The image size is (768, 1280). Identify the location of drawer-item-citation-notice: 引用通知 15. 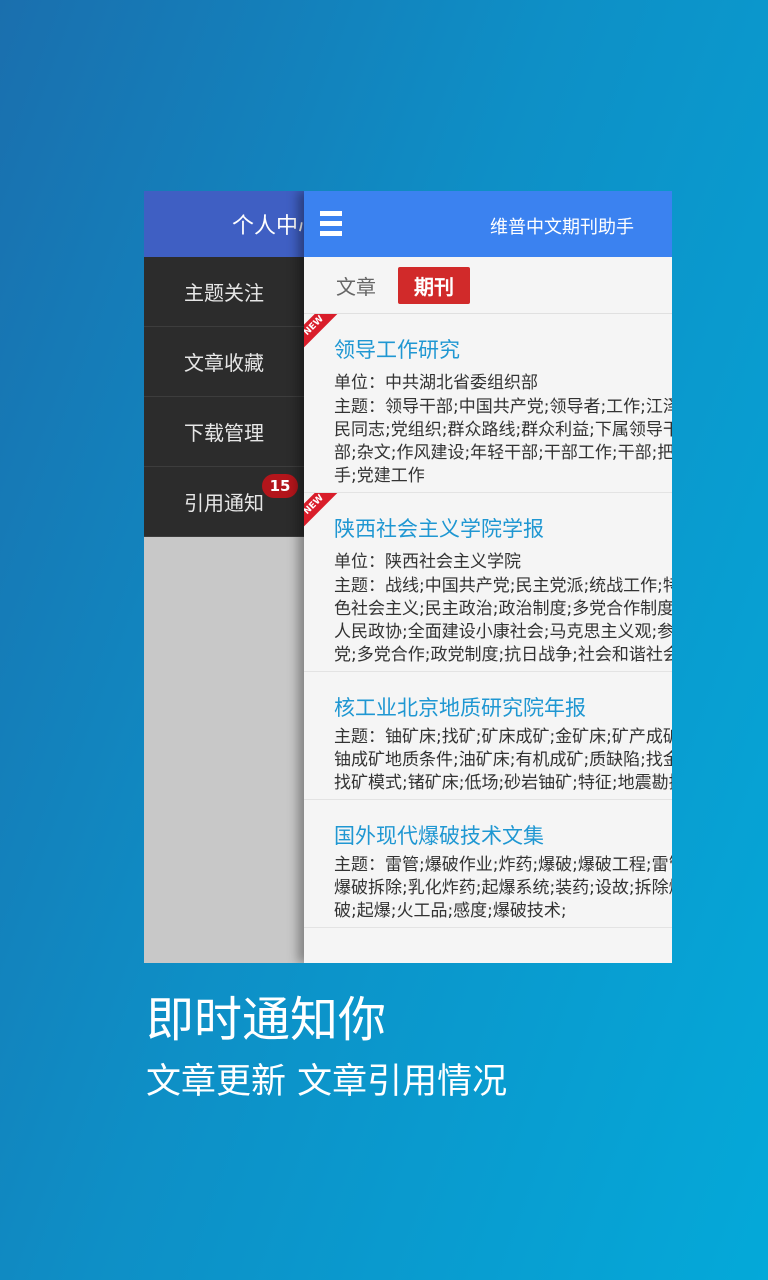
(224, 502).